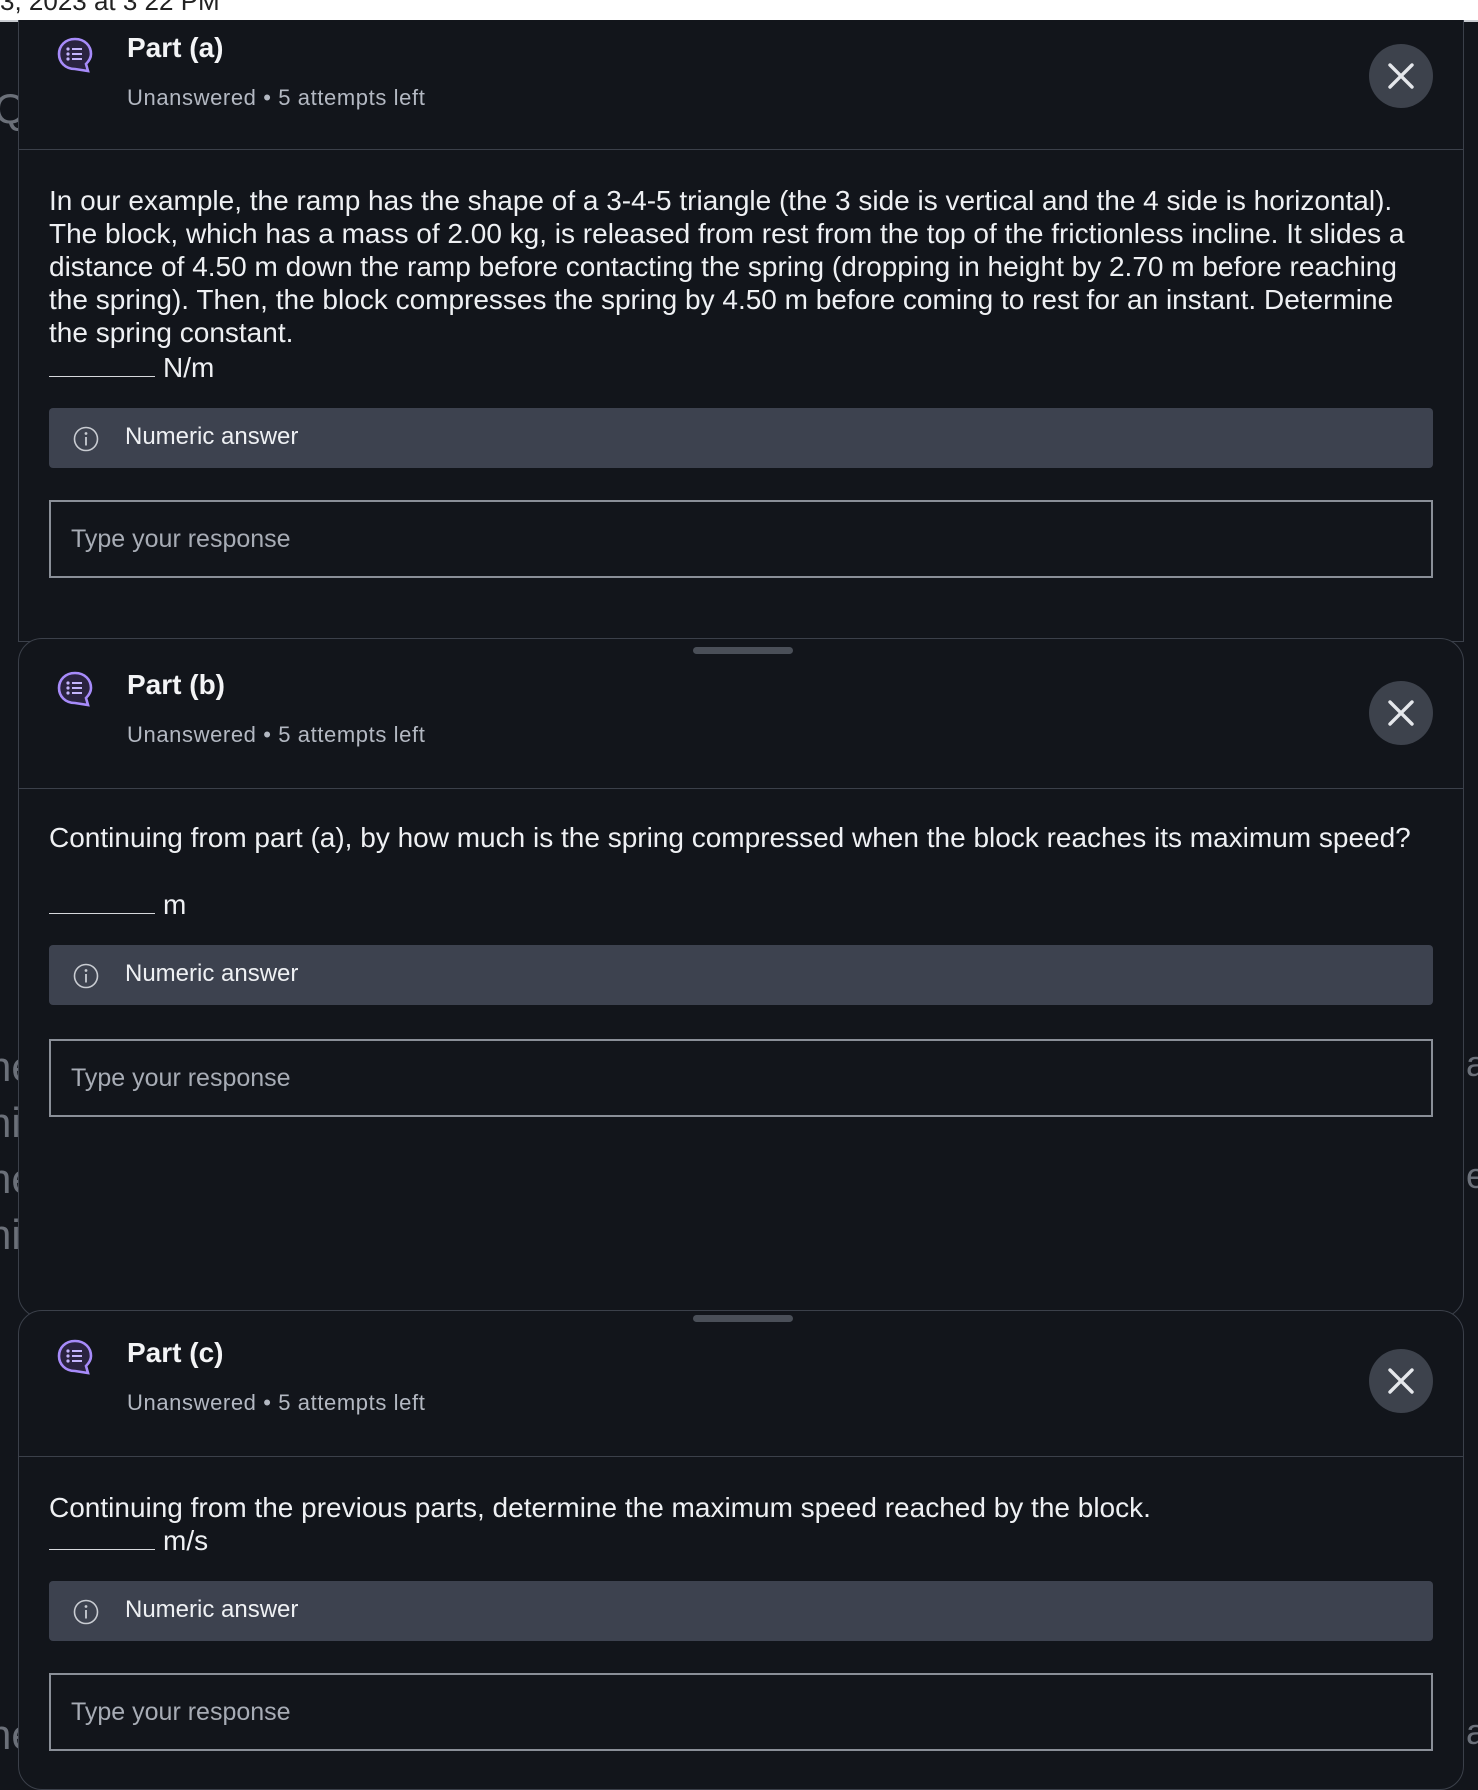 This screenshot has height=1790, width=1478. What do you see at coordinates (176, 684) in the screenshot?
I see `part-title: Part (b)` at bounding box center [176, 684].